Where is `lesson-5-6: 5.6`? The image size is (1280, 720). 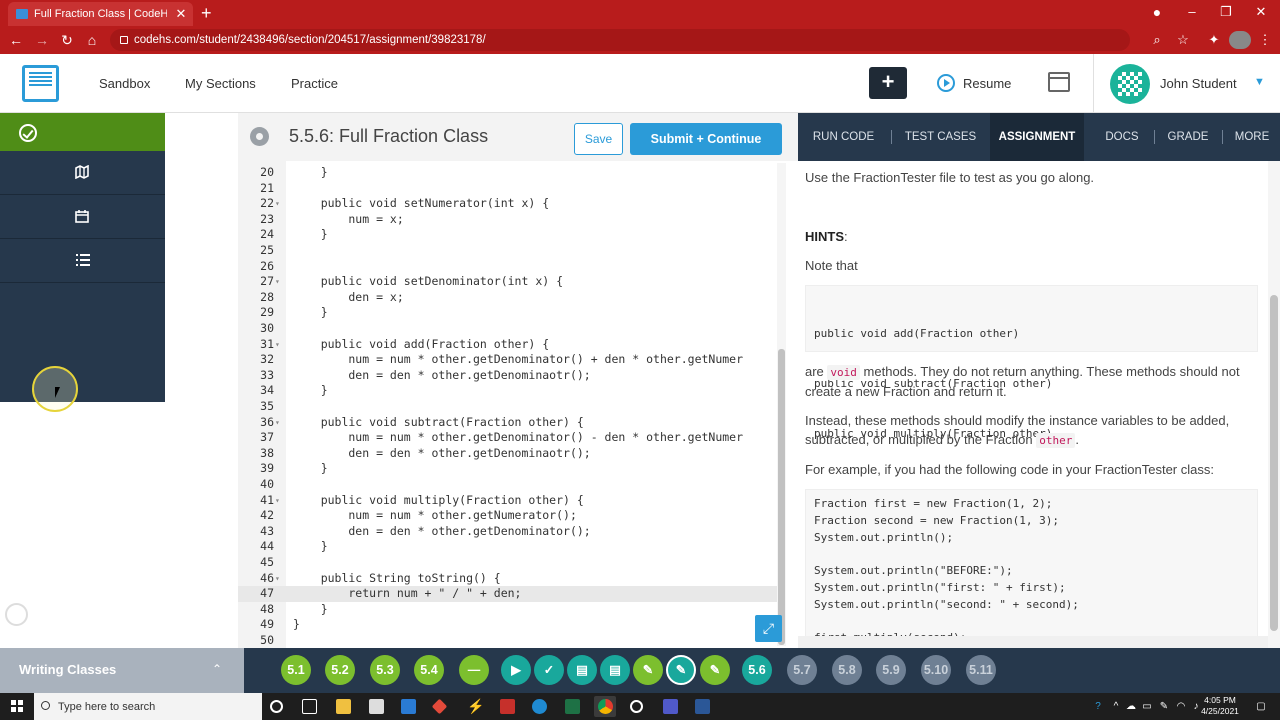 lesson-5-6: 5.6 is located at coordinates (757, 670).